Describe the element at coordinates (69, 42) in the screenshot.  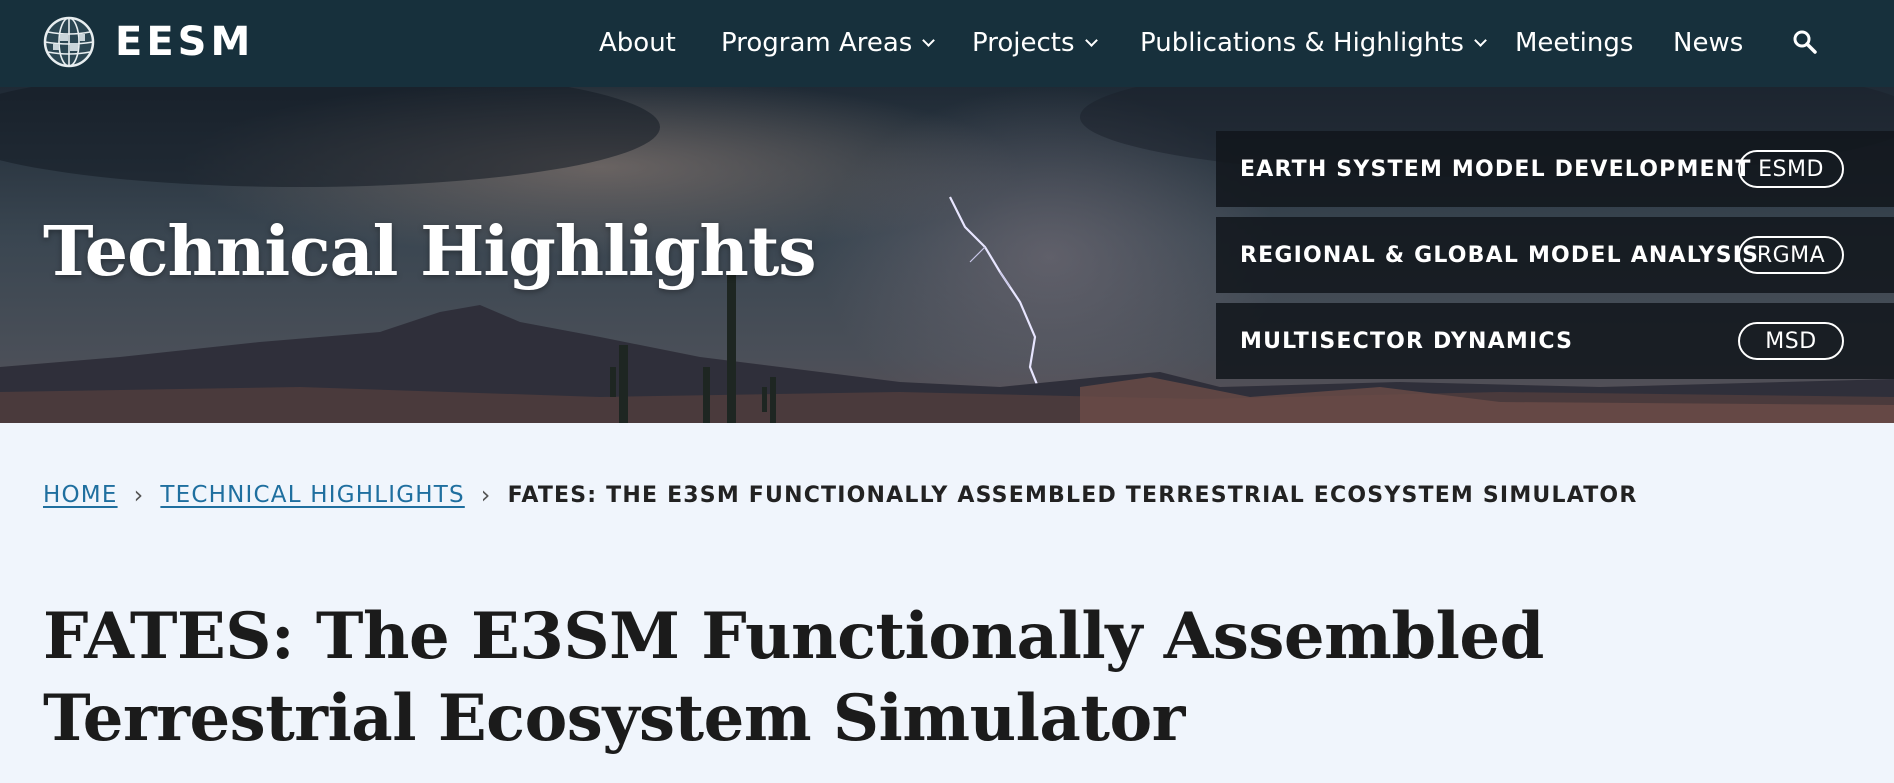
I see `globe-logo-icon` at that location.